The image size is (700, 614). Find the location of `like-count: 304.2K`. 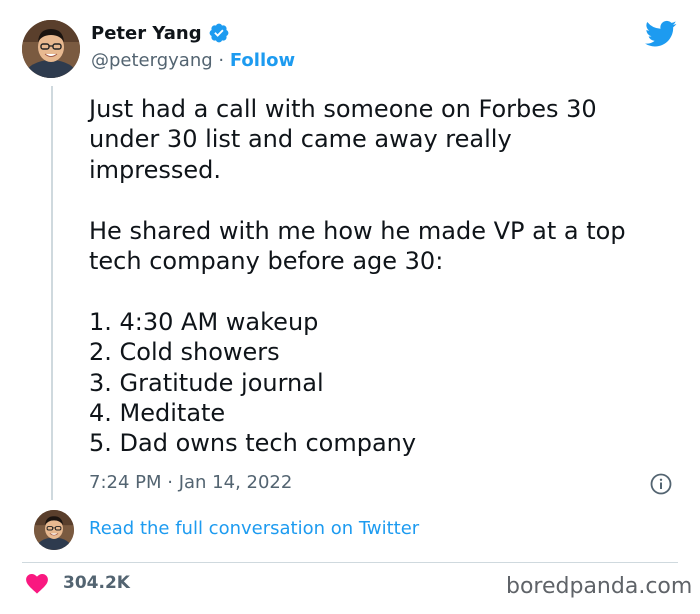

like-count: 304.2K is located at coordinates (96, 583).